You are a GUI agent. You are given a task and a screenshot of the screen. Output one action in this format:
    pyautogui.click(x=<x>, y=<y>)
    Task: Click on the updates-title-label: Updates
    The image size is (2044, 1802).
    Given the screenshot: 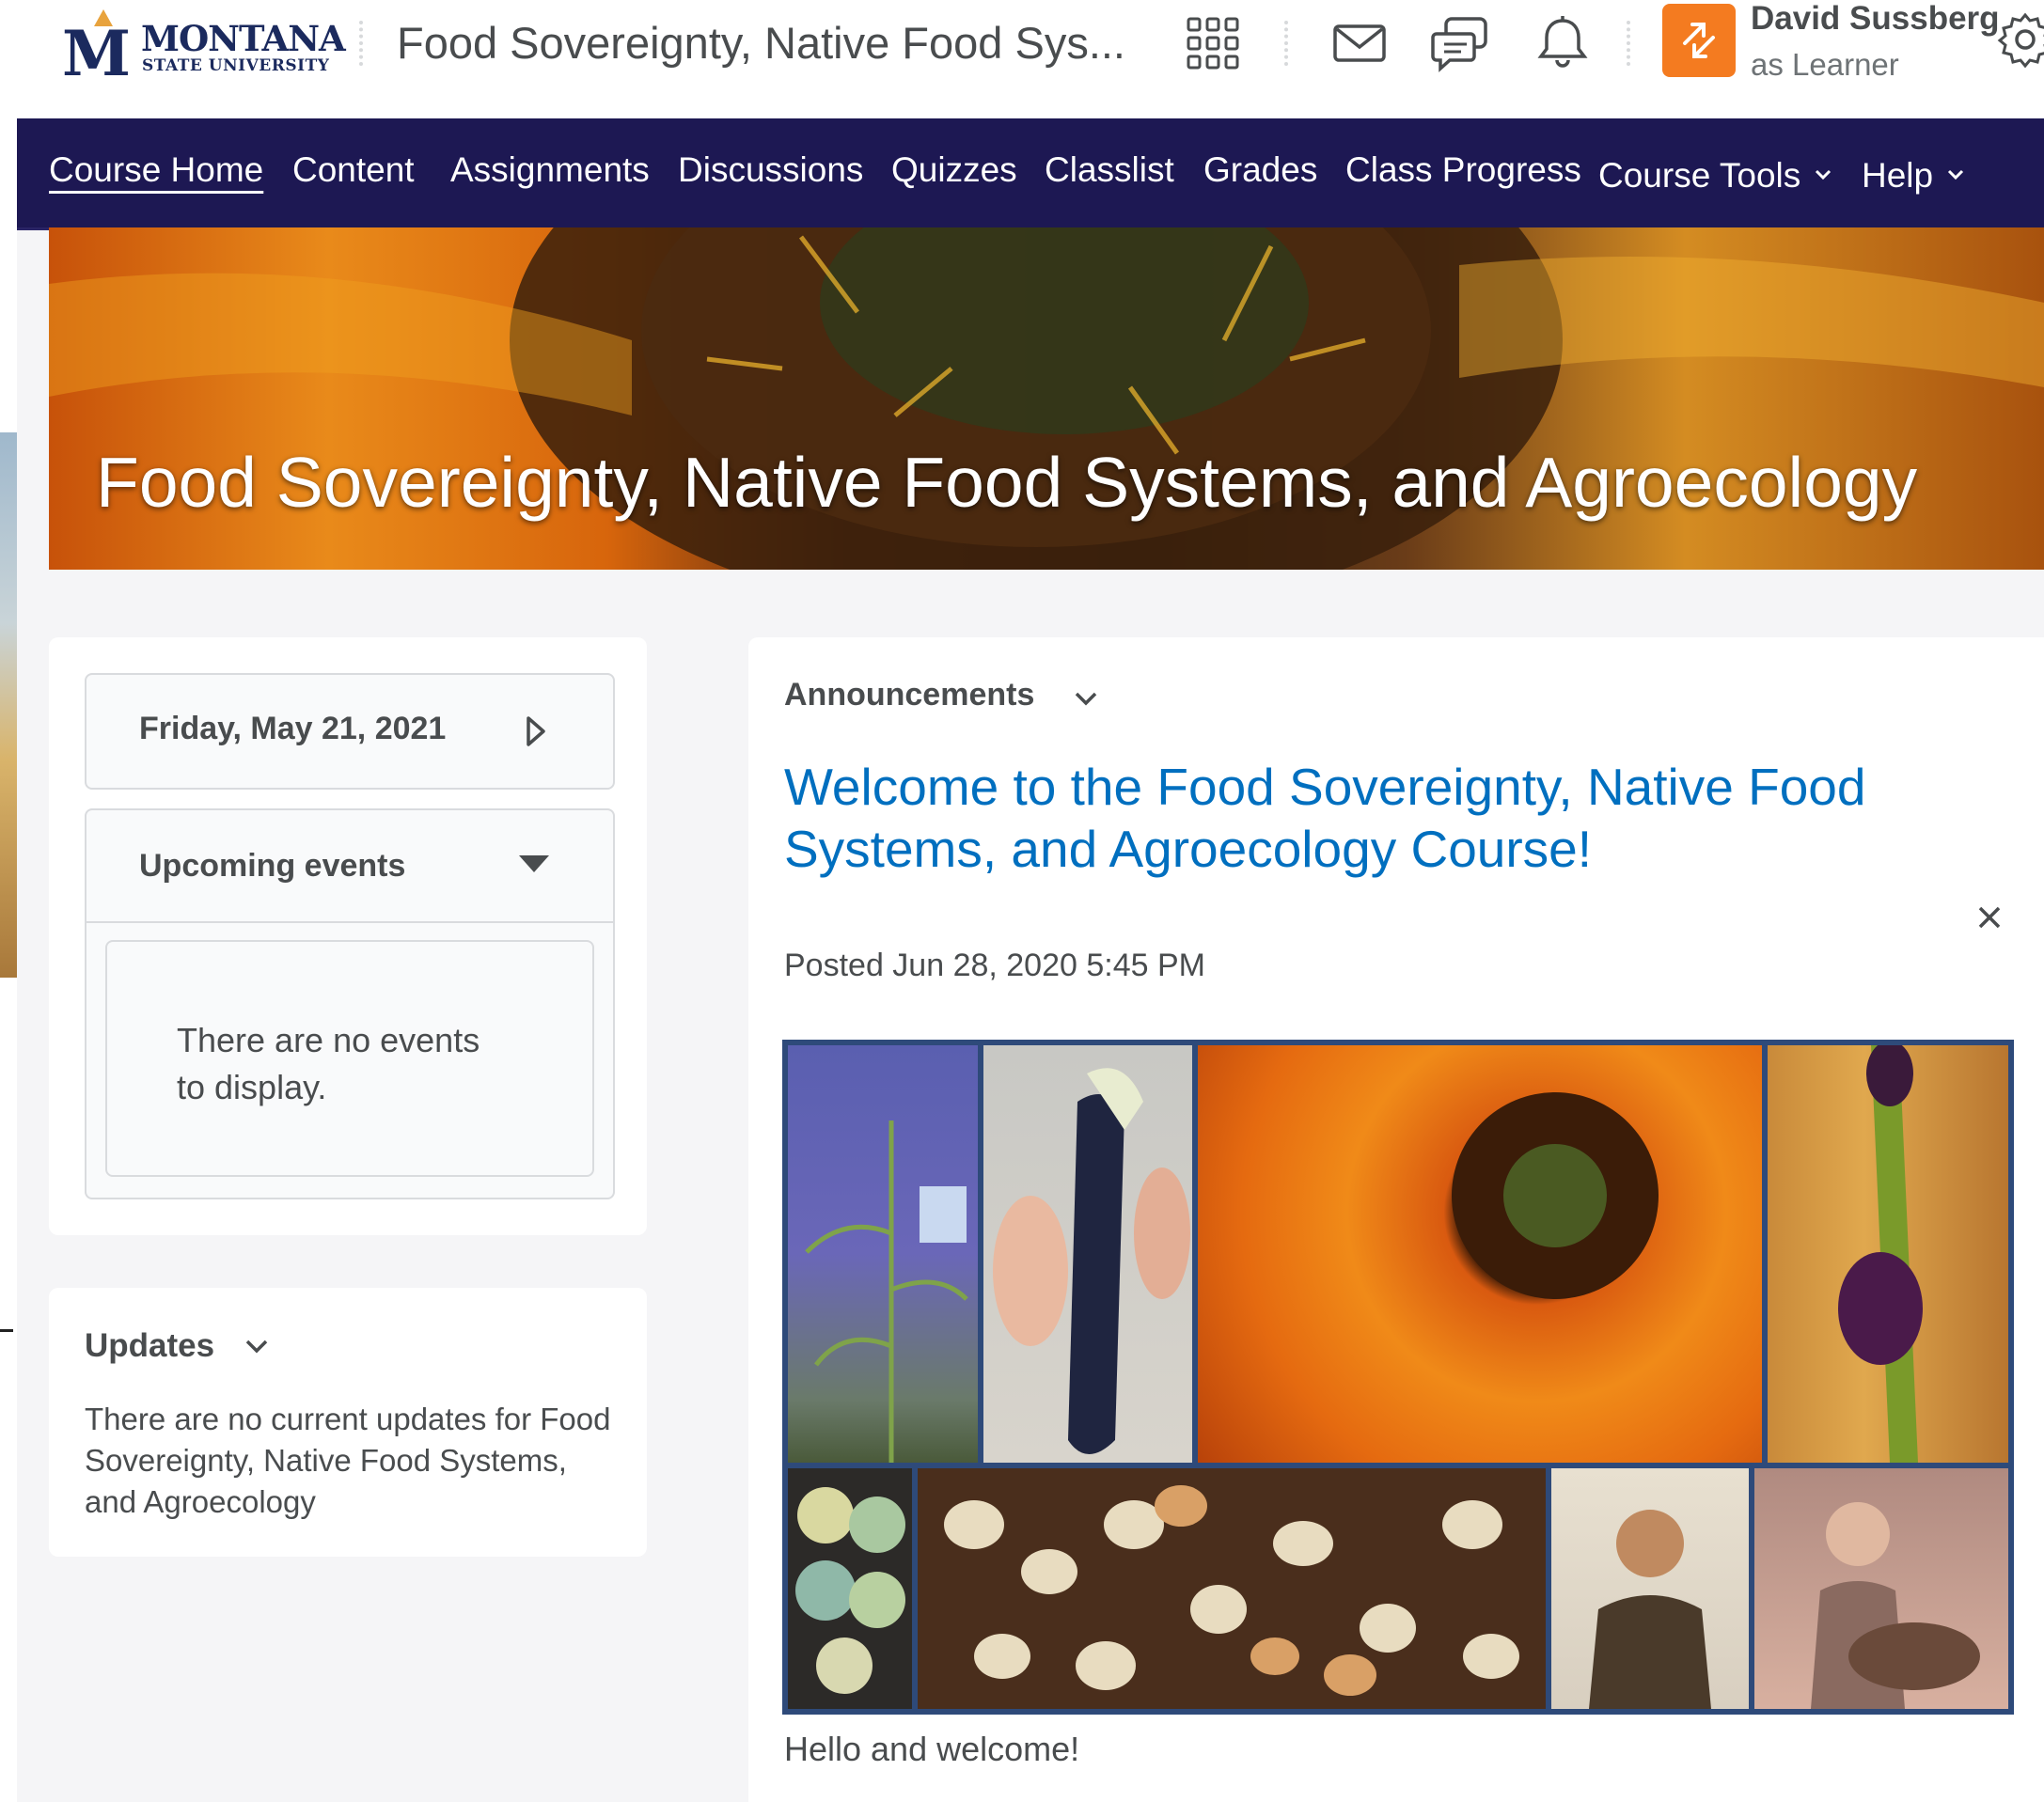 What is the action you would take?
    pyautogui.click(x=150, y=1345)
    